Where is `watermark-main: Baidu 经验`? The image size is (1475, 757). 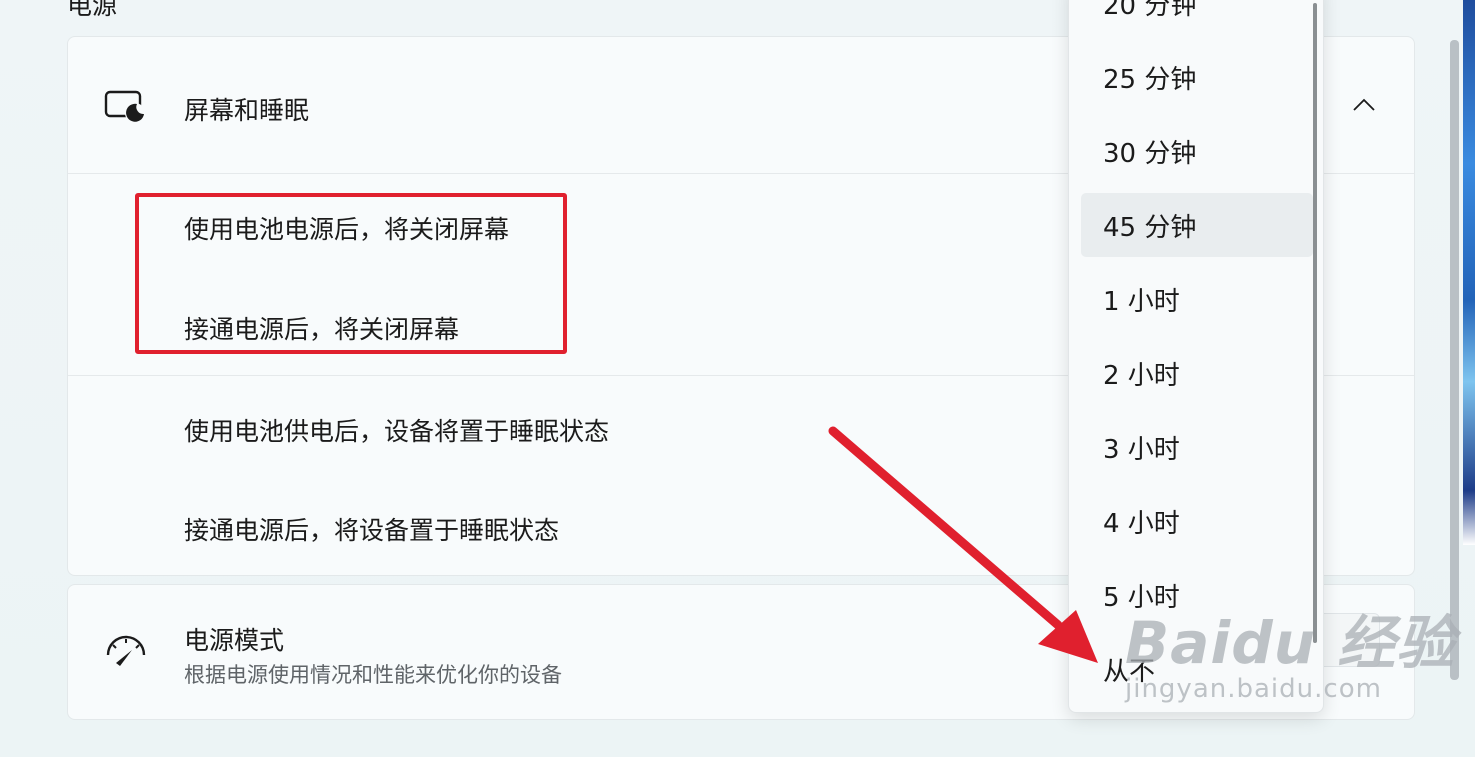
watermark-main: Baidu 经验 is located at coordinates (1290, 643).